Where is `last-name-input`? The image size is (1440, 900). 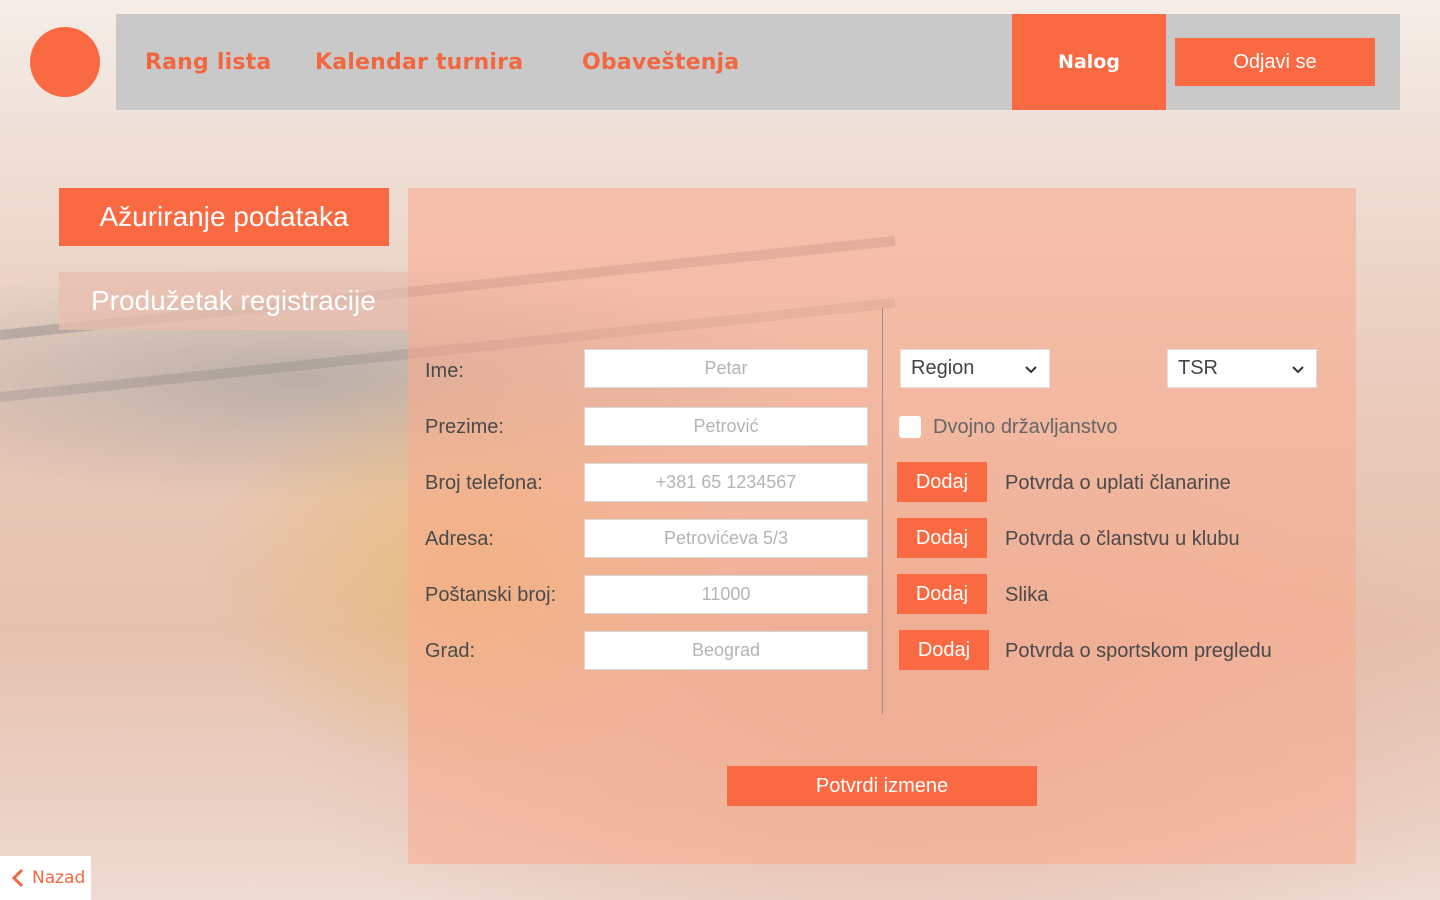 last-name-input is located at coordinates (726, 426).